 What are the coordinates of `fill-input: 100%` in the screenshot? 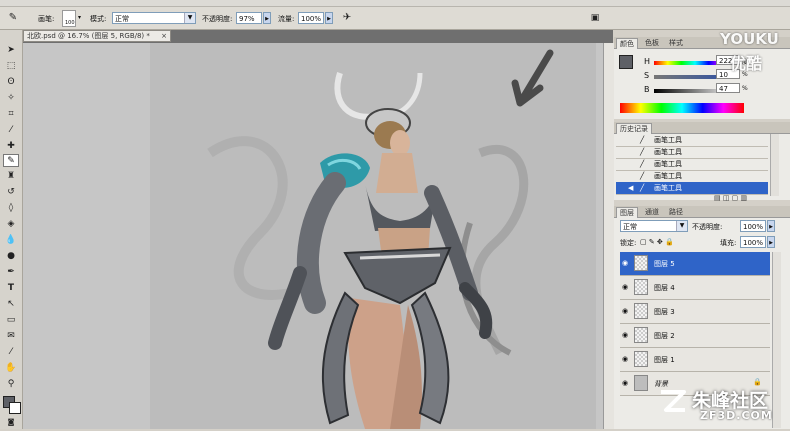 It's located at (753, 242).